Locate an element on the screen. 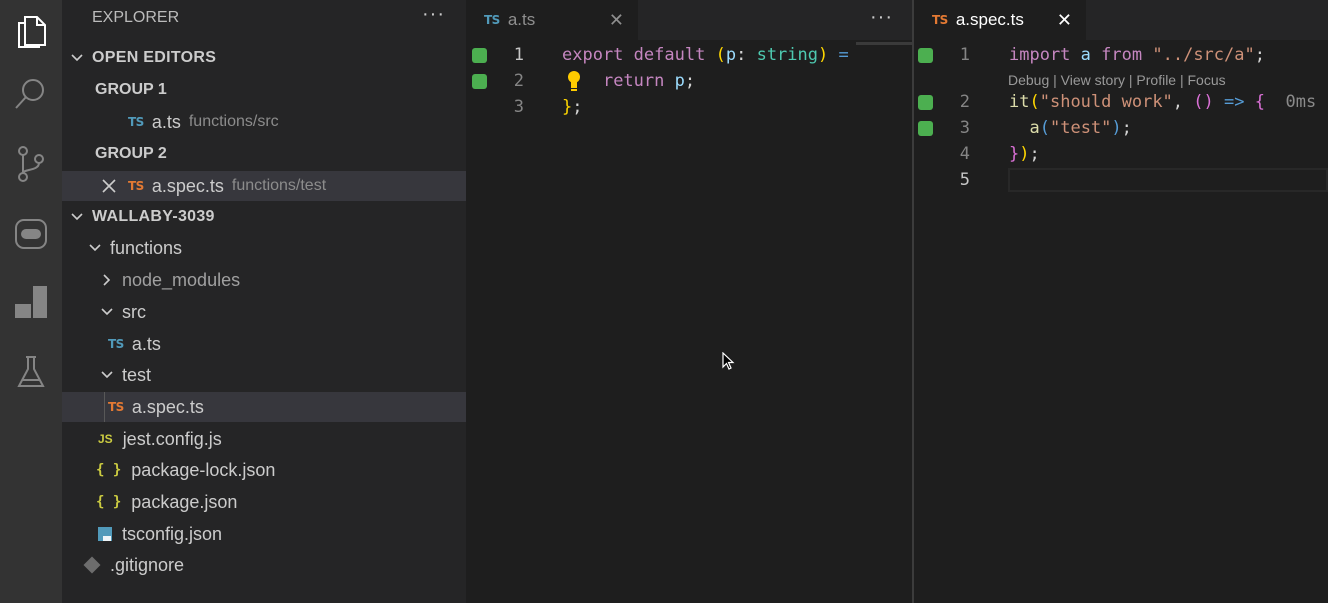 Image resolution: width=1328 pixels, height=603 pixels. explorer-more-icon: ··· is located at coordinates (433, 14).